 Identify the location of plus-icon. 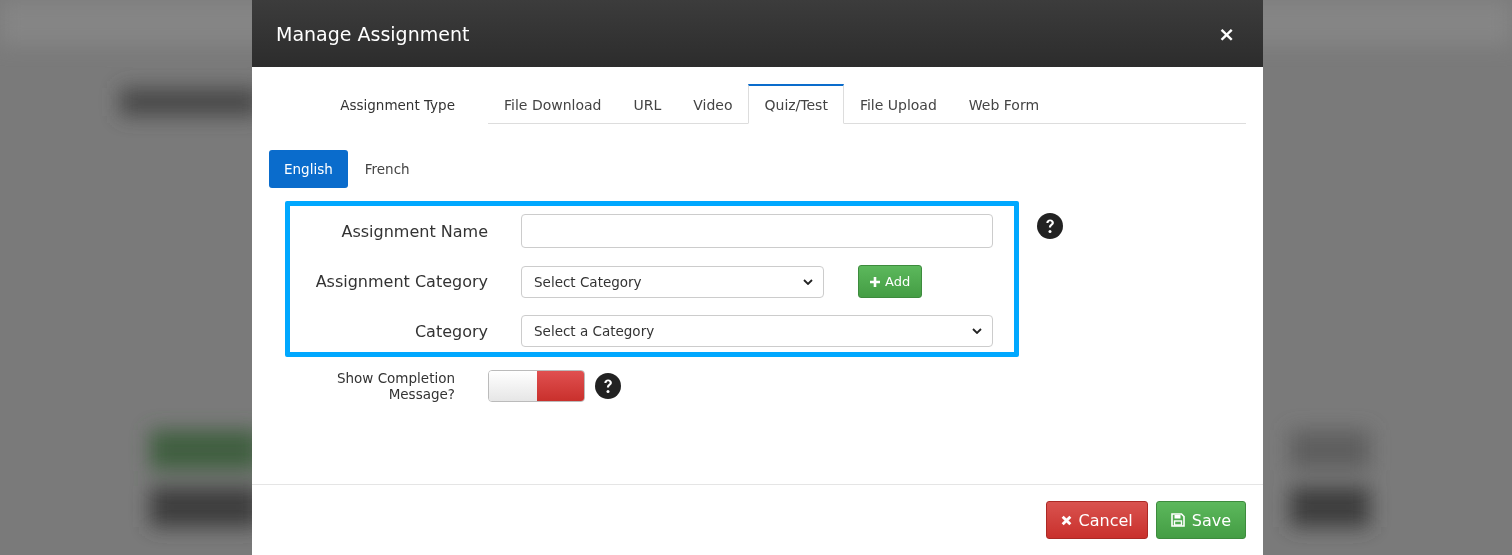
(875, 281).